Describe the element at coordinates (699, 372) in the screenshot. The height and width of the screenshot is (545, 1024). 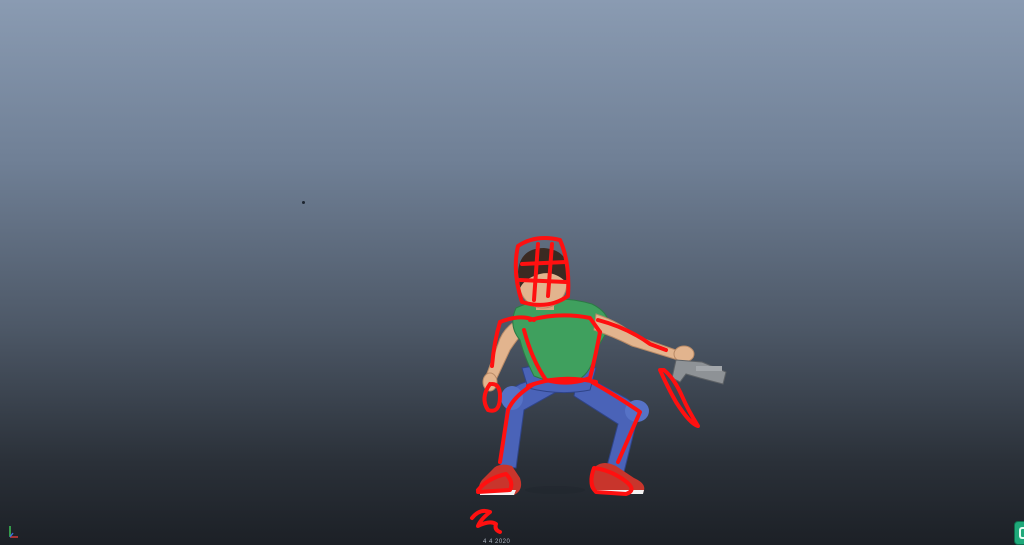
I see `gun-prop` at that location.